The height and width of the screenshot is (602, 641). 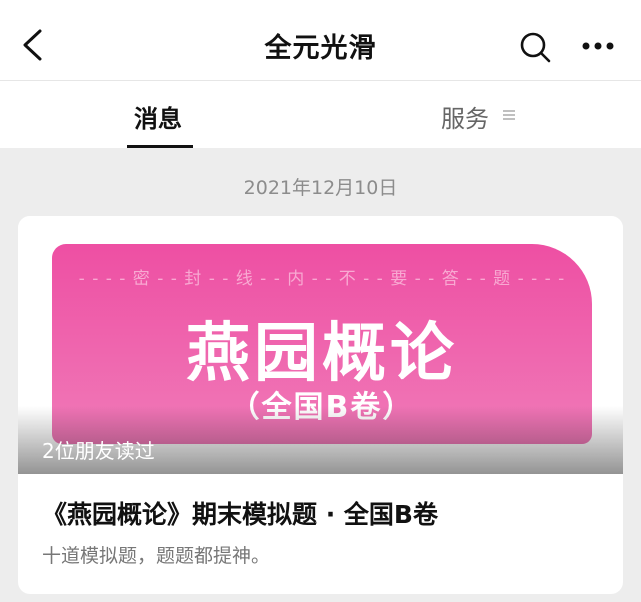 What do you see at coordinates (160, 146) in the screenshot?
I see `active-tab-indicator` at bounding box center [160, 146].